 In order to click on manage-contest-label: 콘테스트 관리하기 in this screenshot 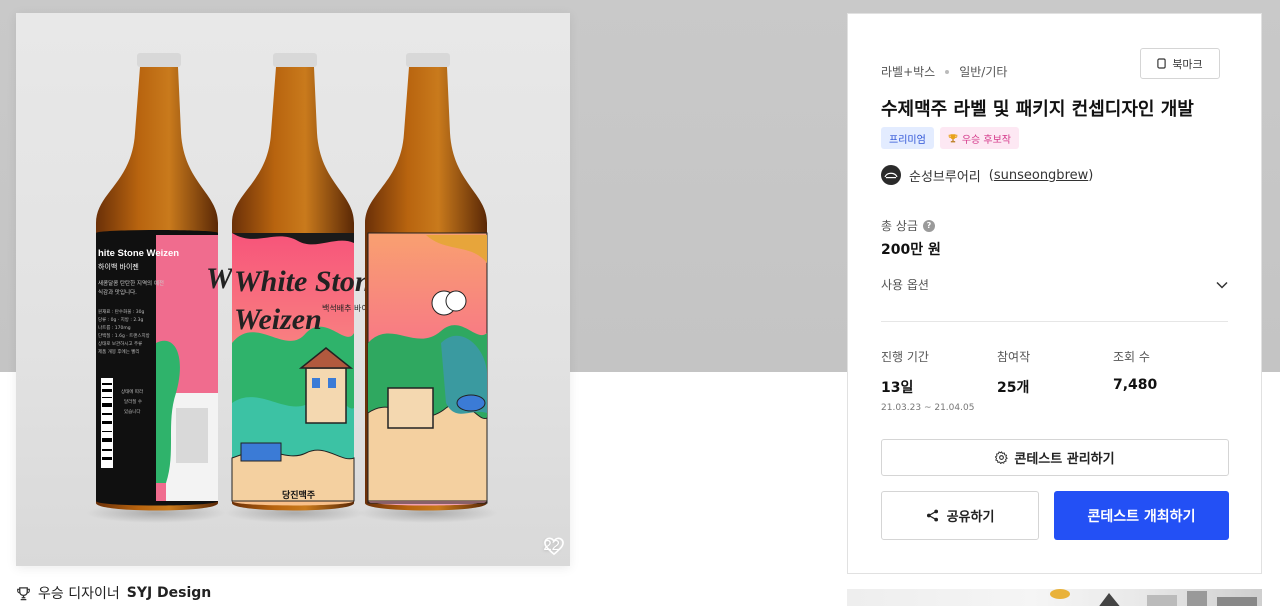, I will do `click(1064, 459)`.